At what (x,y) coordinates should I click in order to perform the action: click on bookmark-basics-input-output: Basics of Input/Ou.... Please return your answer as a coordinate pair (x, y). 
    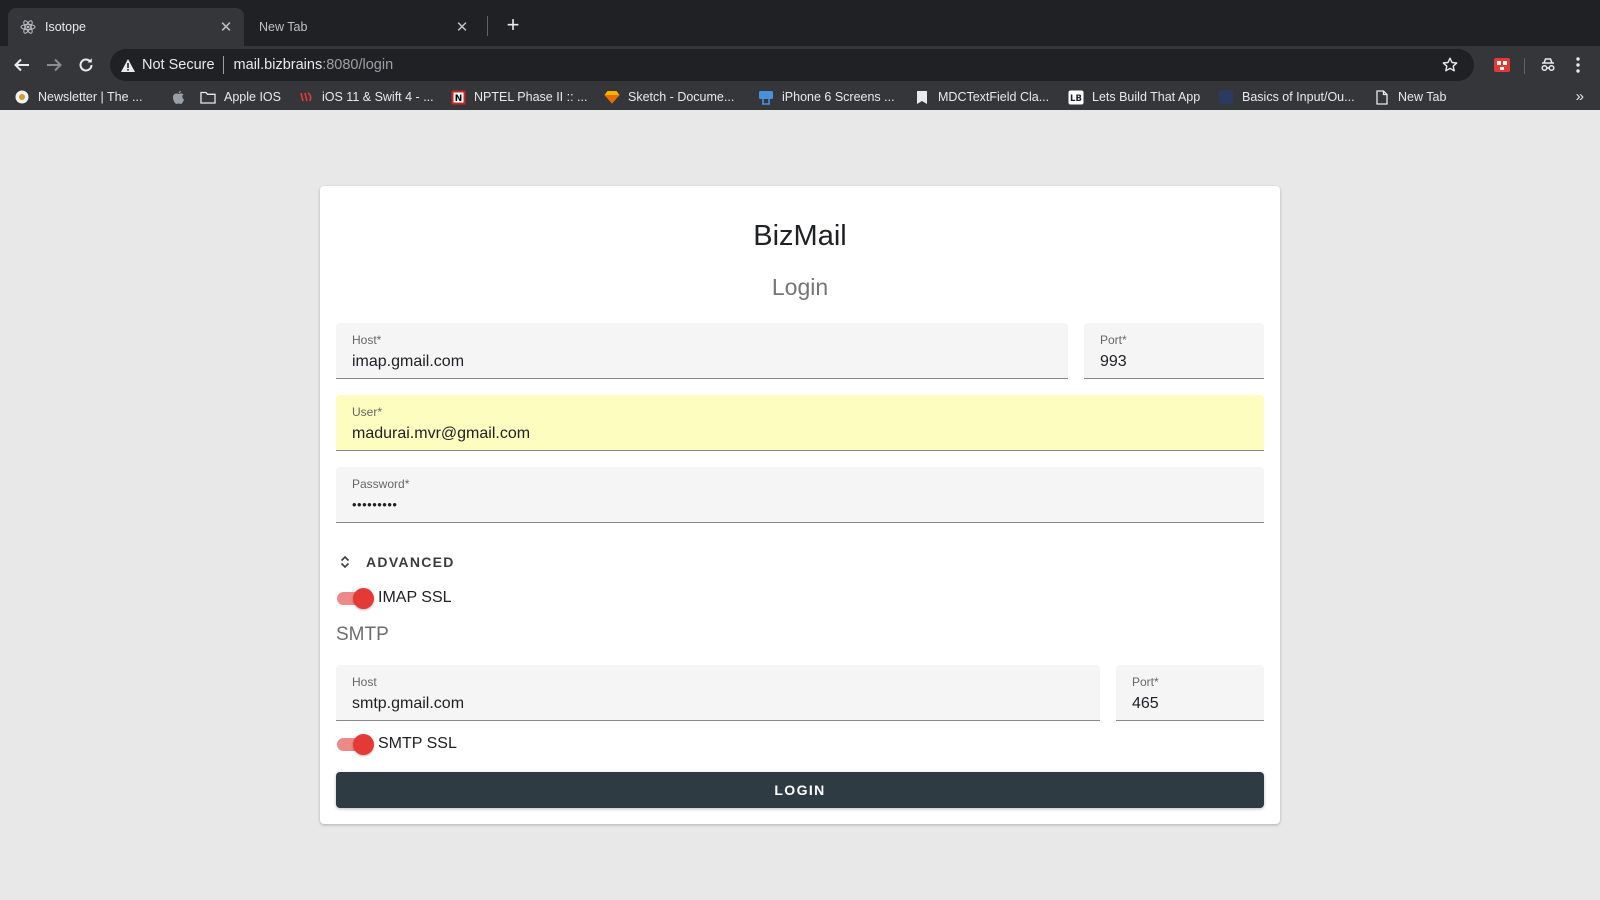
    Looking at the image, I should click on (1286, 97).